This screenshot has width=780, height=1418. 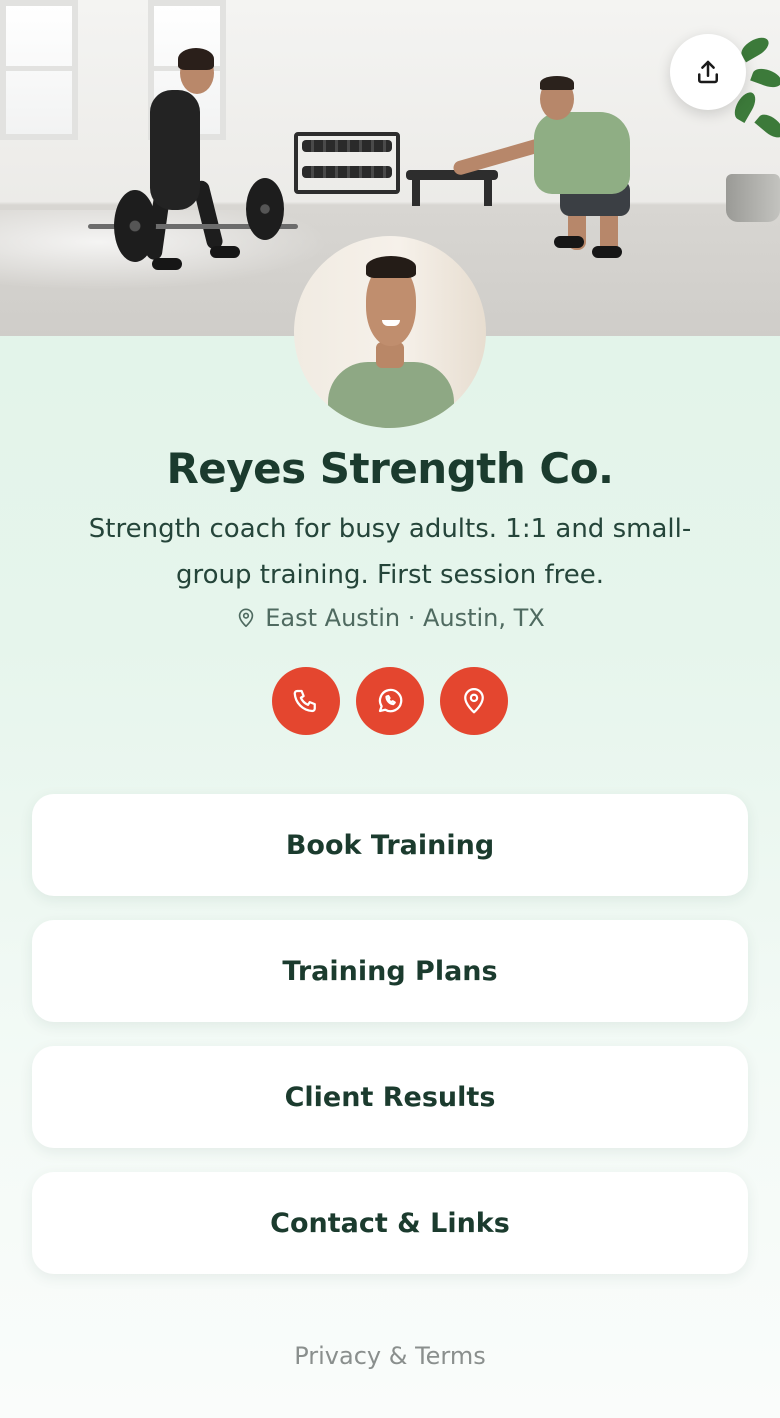 I want to click on whatsapp-button, so click(x=390, y=701).